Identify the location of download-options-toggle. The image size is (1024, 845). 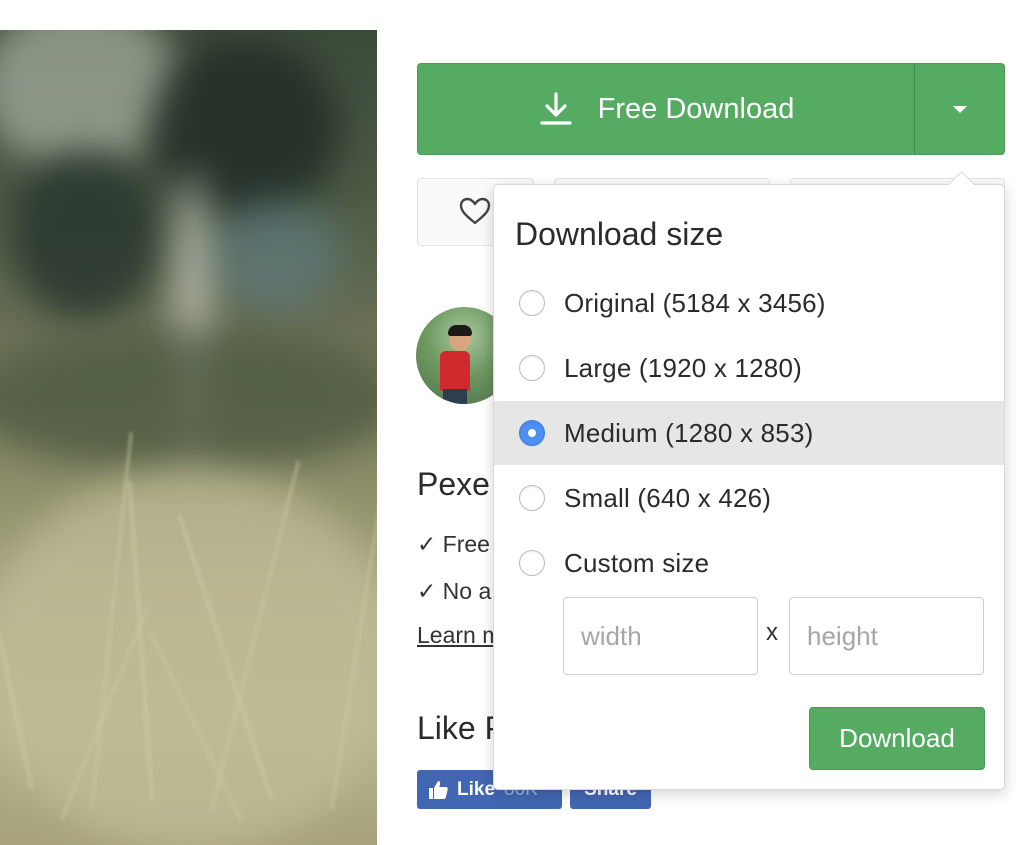
(959, 109).